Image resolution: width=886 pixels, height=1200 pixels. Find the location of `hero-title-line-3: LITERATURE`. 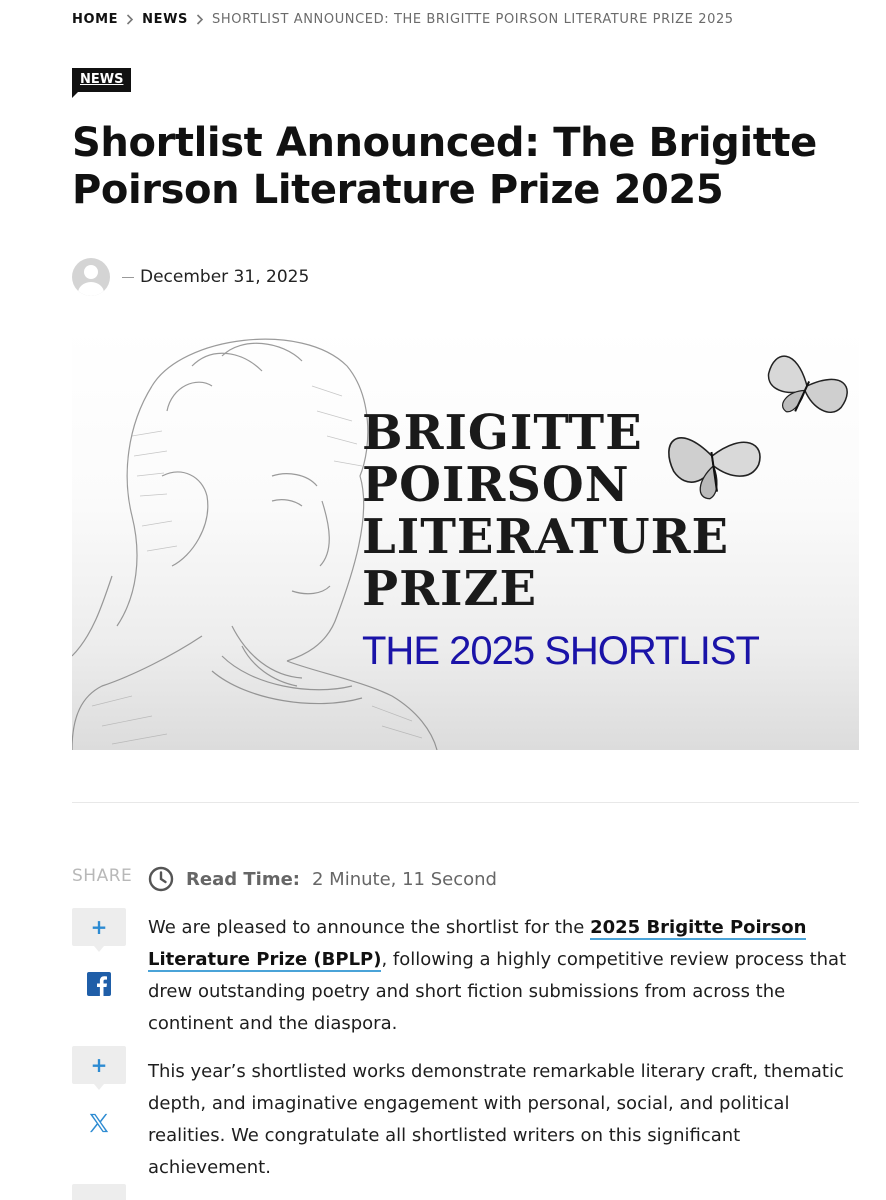

hero-title-line-3: LITERATURE is located at coordinates (545, 537).